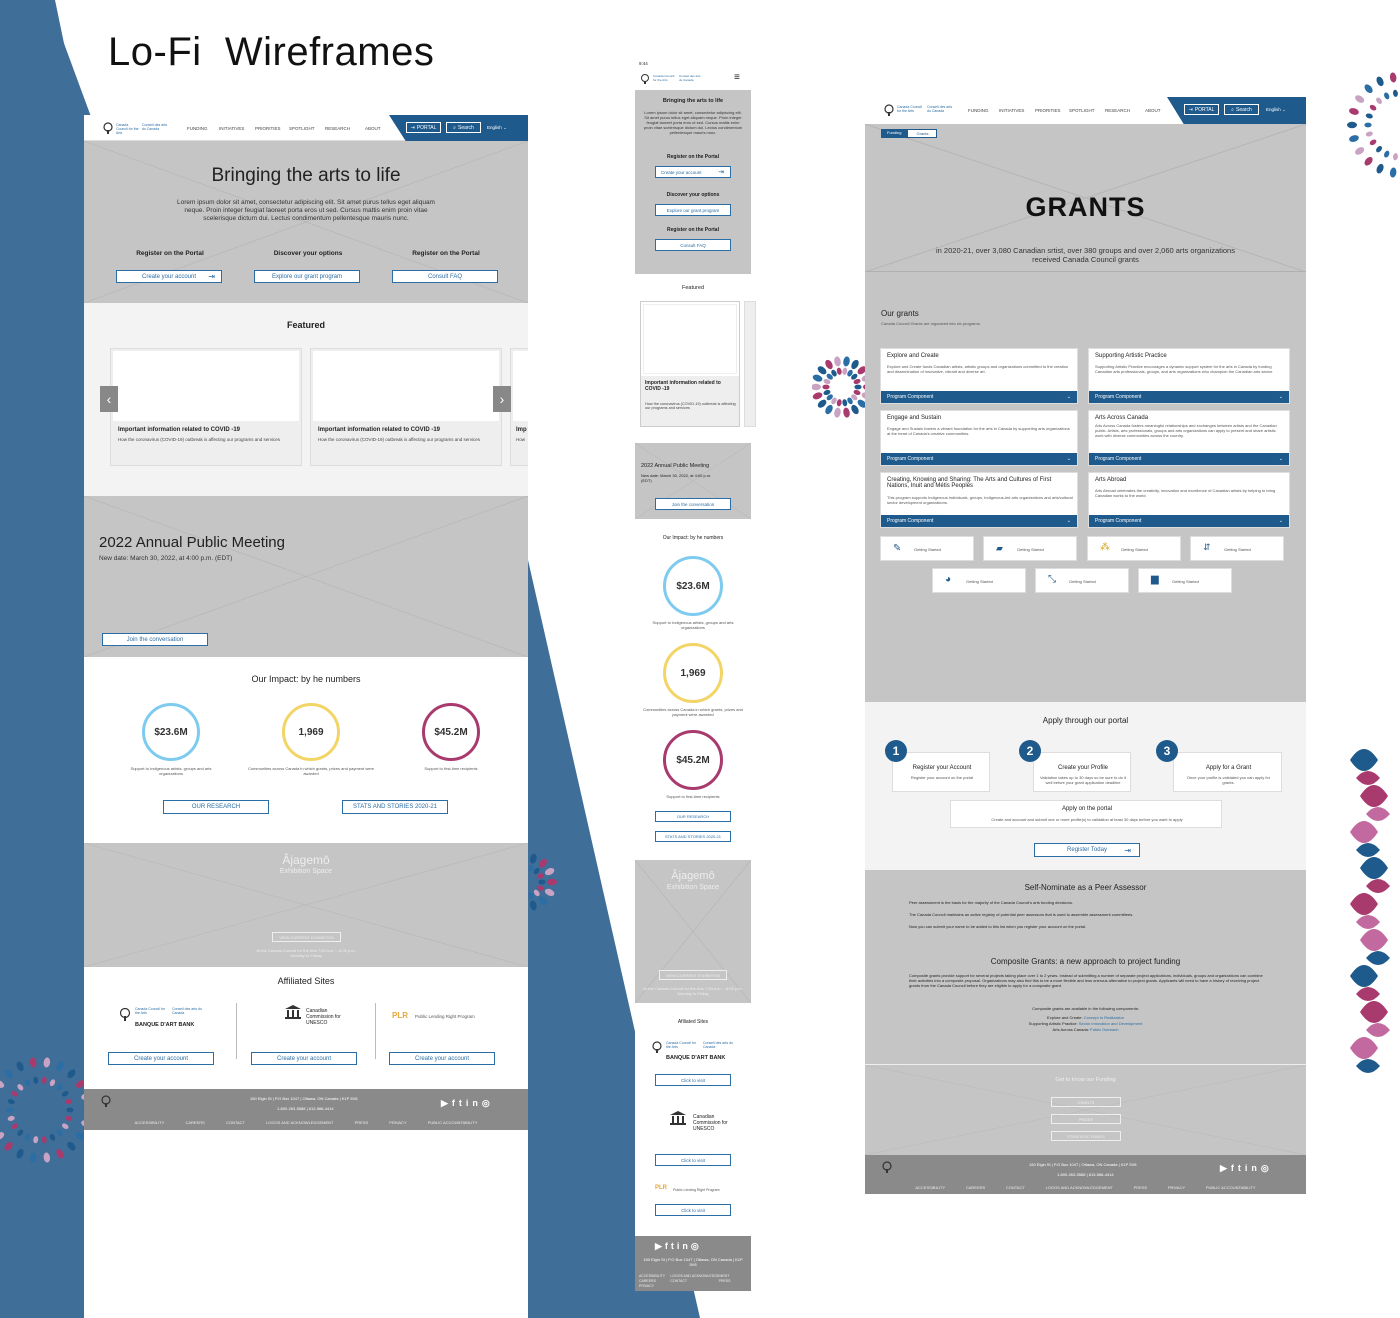 The height and width of the screenshot is (1318, 1400). What do you see at coordinates (927, 548) in the screenshot?
I see `getting-started-tile: ✎ Getting Started` at bounding box center [927, 548].